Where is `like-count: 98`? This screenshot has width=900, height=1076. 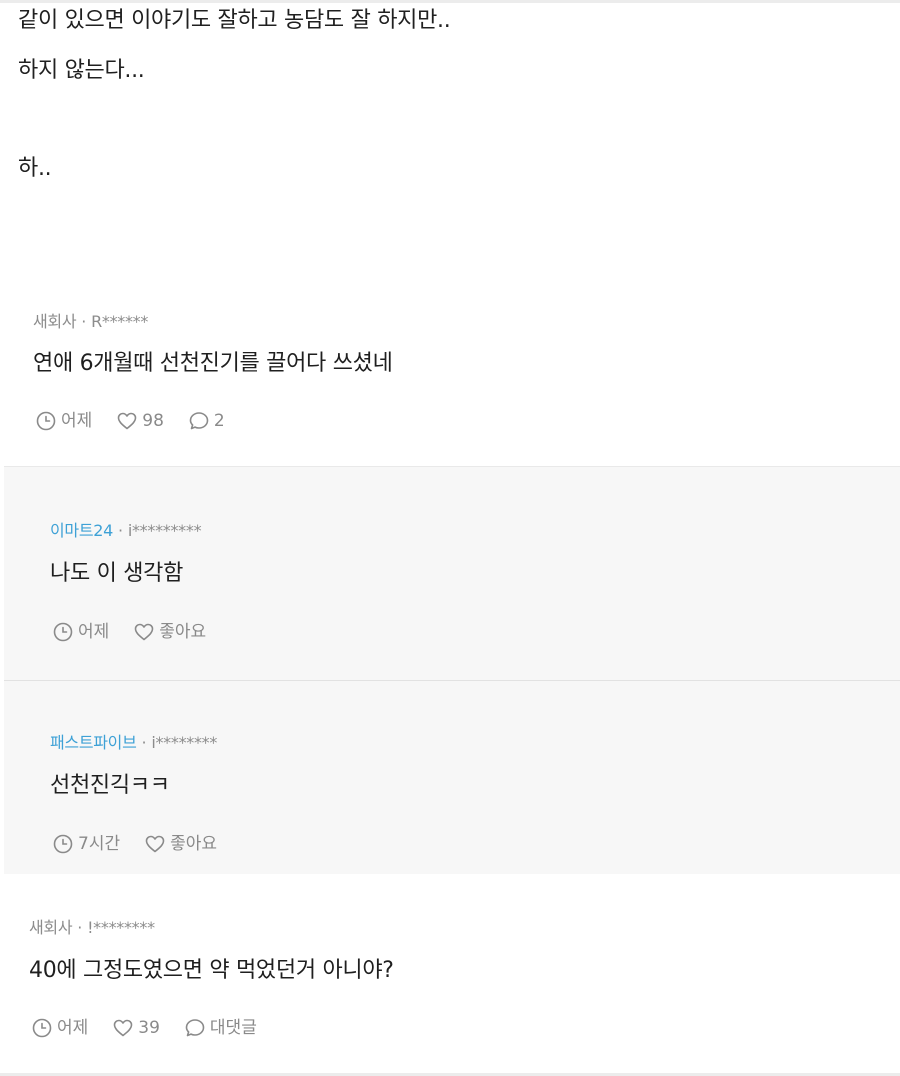 like-count: 98 is located at coordinates (153, 421).